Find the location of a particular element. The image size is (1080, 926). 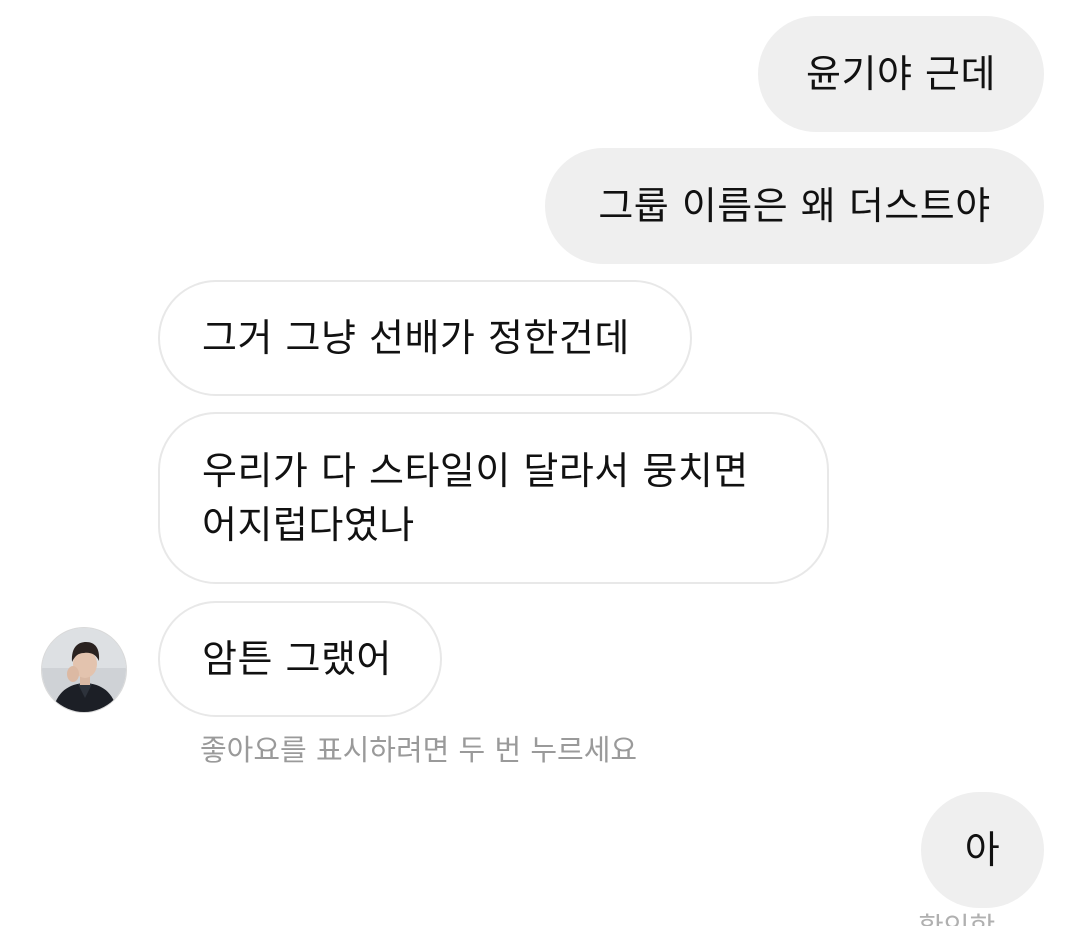

received-message-bubble: 암튼 그랬어 is located at coordinates (300, 659).